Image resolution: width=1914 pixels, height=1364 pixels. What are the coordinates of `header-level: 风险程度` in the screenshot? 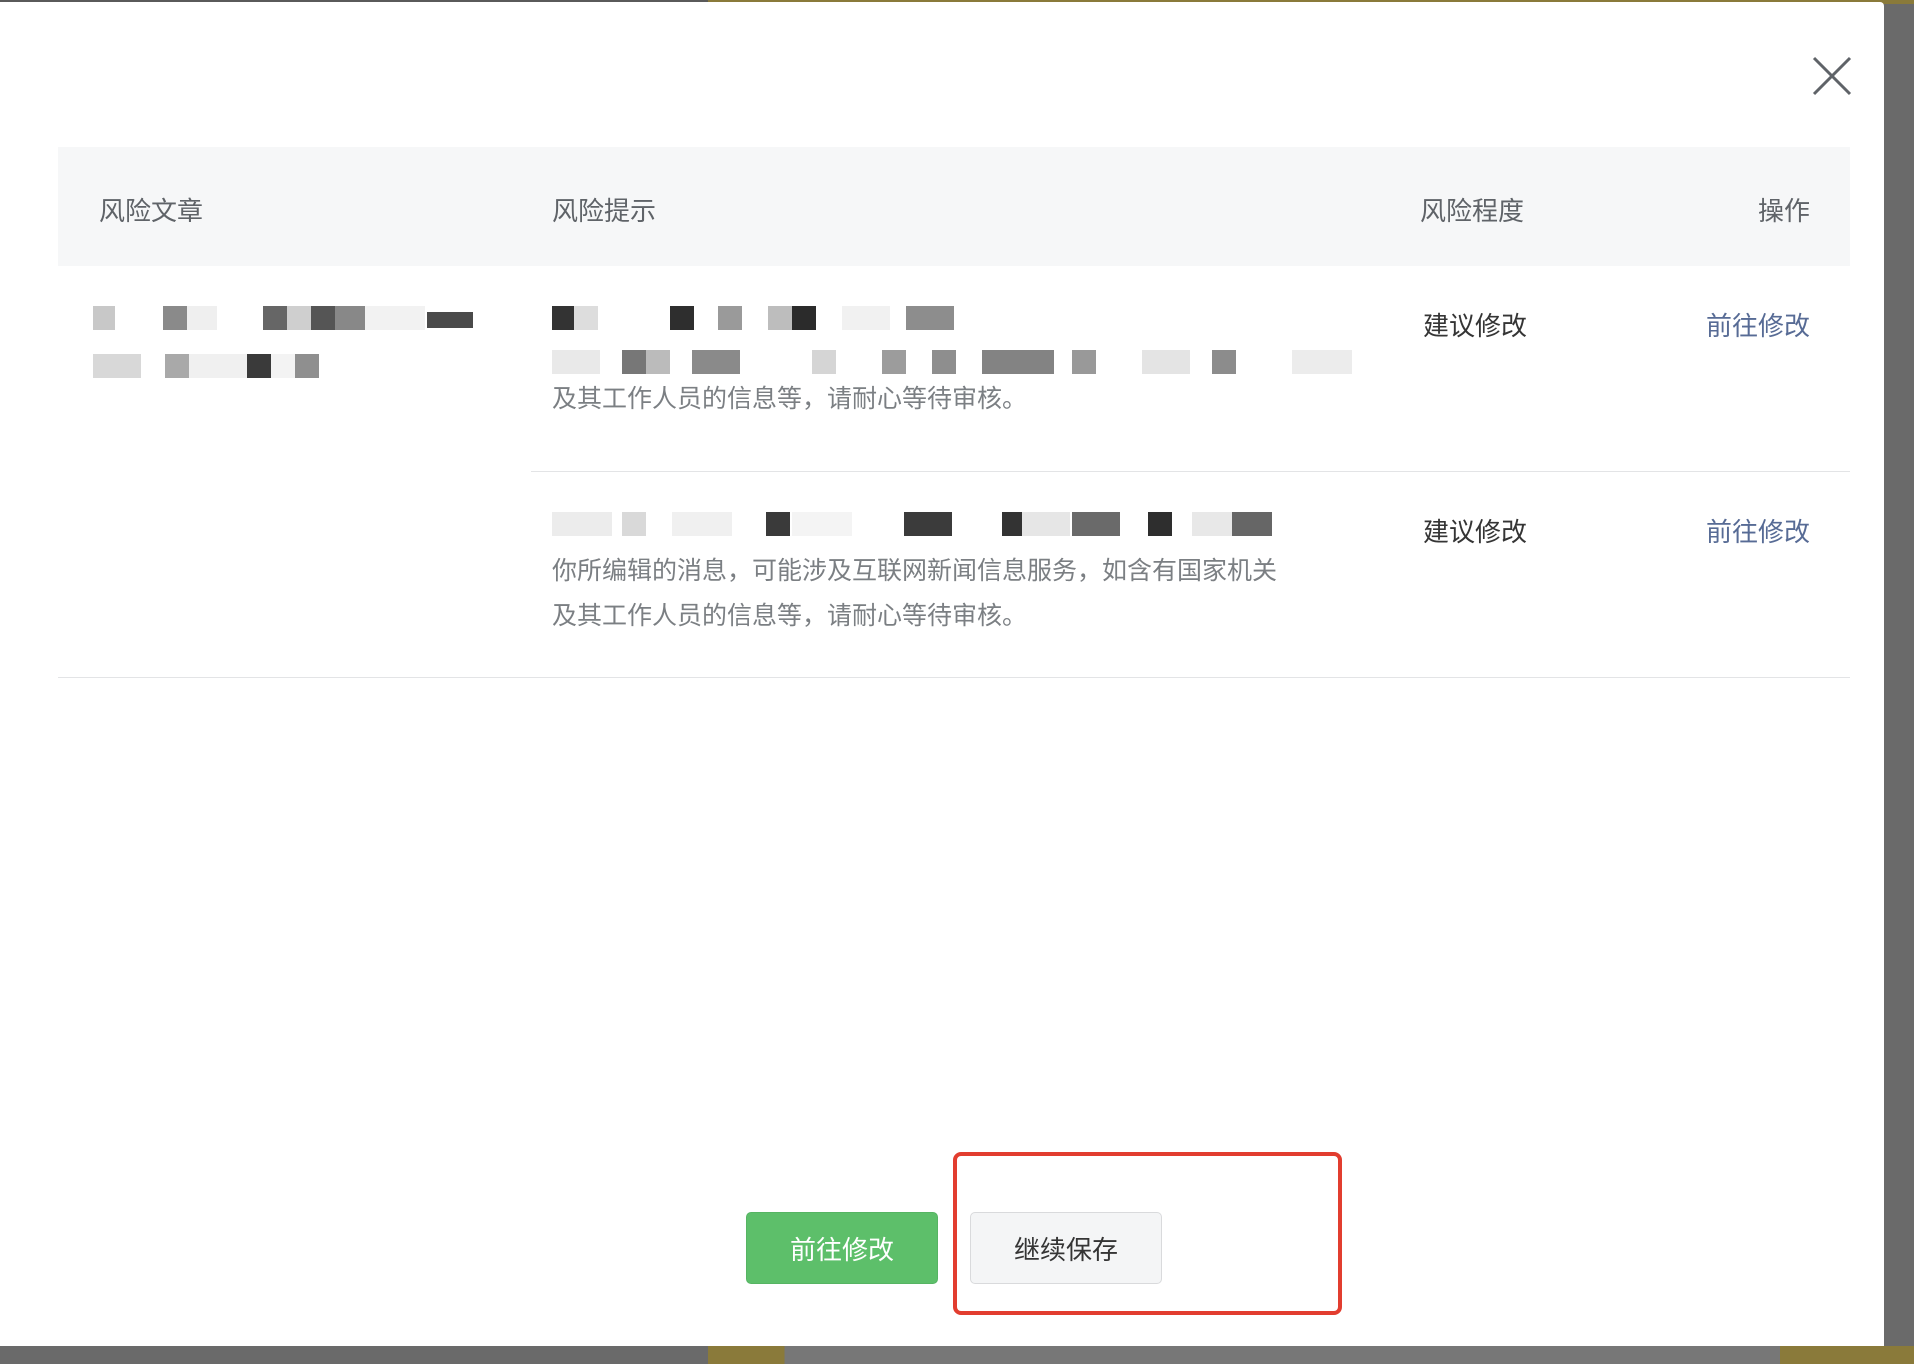 It's located at (1472, 212).